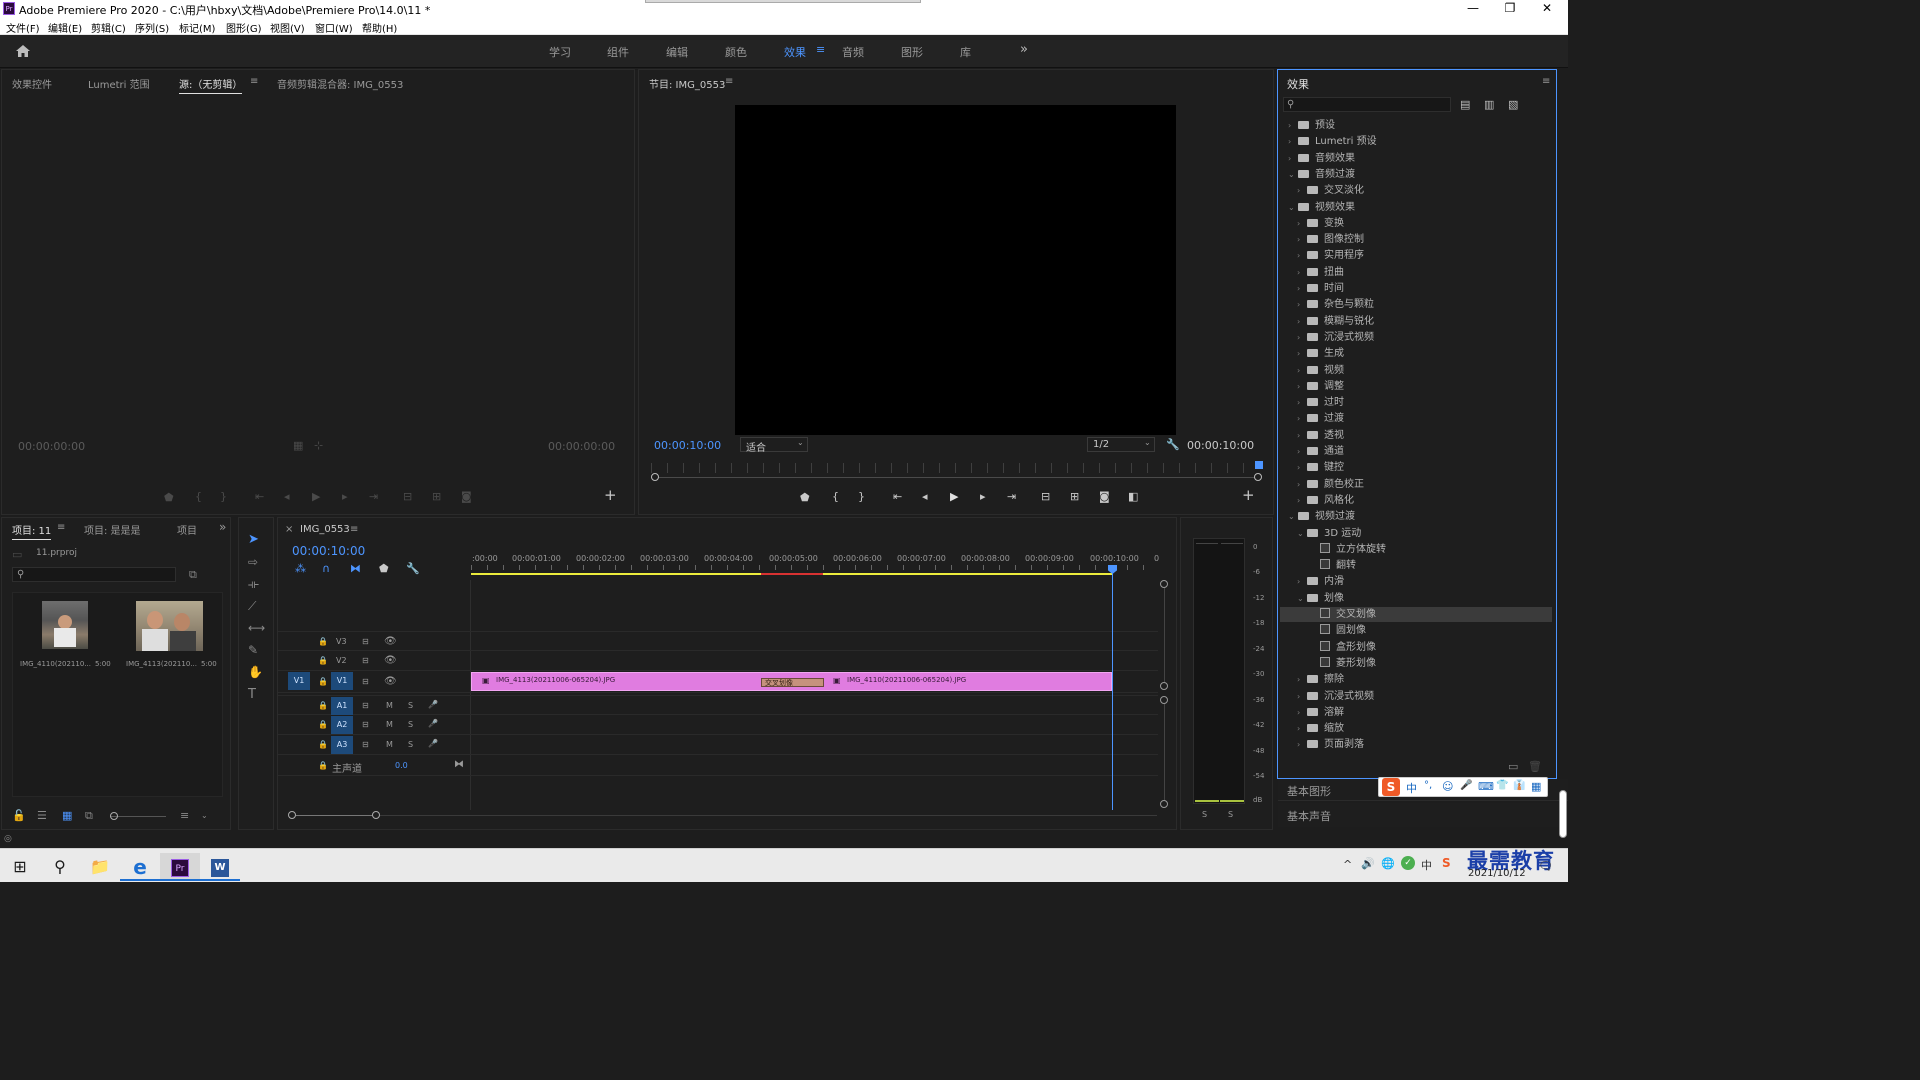 This screenshot has height=1080, width=1920. What do you see at coordinates (254, 81) in the screenshot?
I see `panel-menu-icon: ≡` at bounding box center [254, 81].